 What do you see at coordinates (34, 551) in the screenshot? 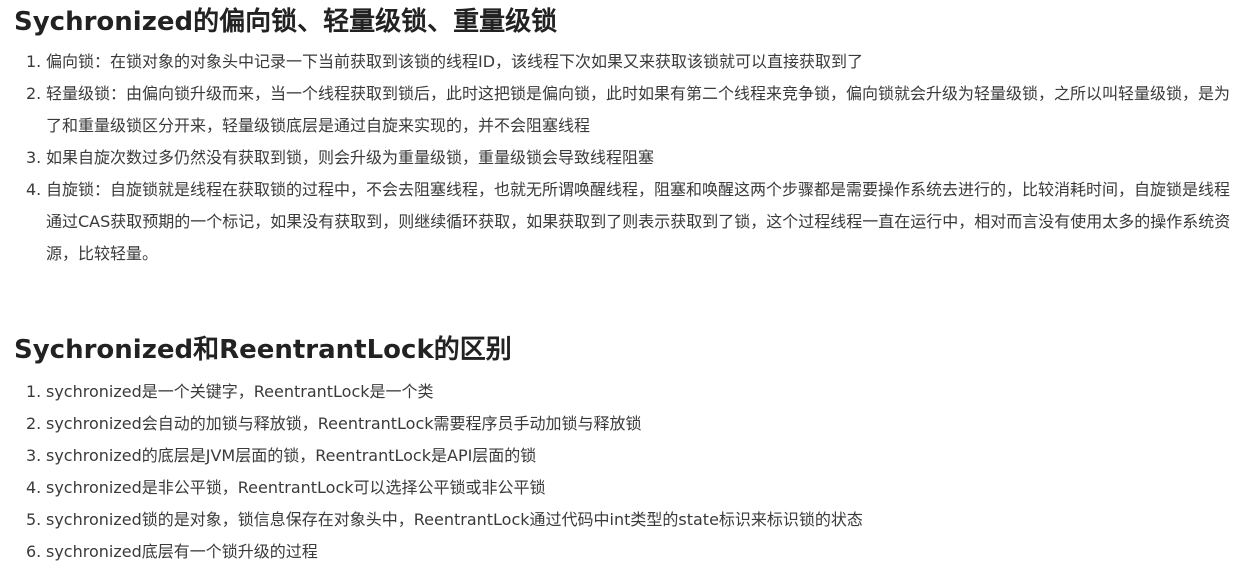
I see `list-item-number: 6.` at bounding box center [34, 551].